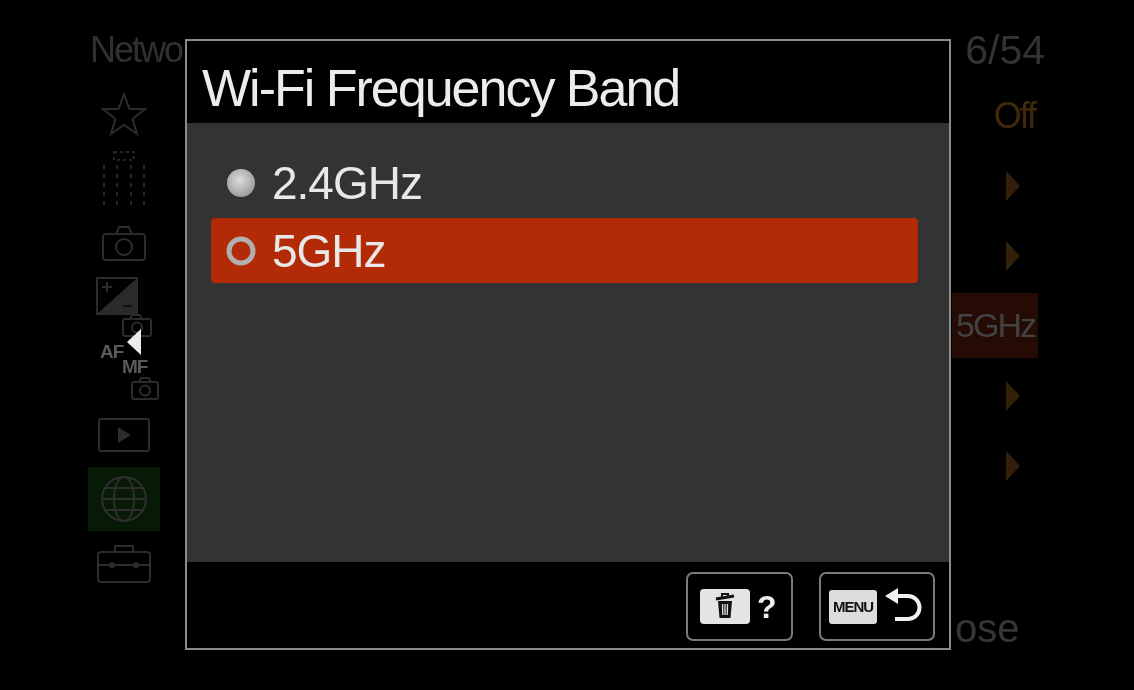  I want to click on menu-tab, so click(124, 499).